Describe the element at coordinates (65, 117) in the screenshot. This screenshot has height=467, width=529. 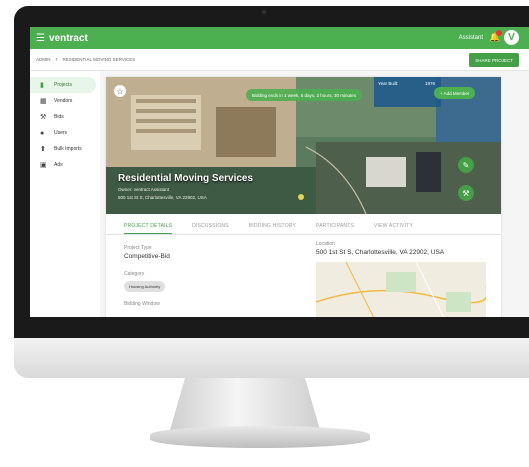
I see `sidebar-item-bids: ⚒ Bids` at that location.